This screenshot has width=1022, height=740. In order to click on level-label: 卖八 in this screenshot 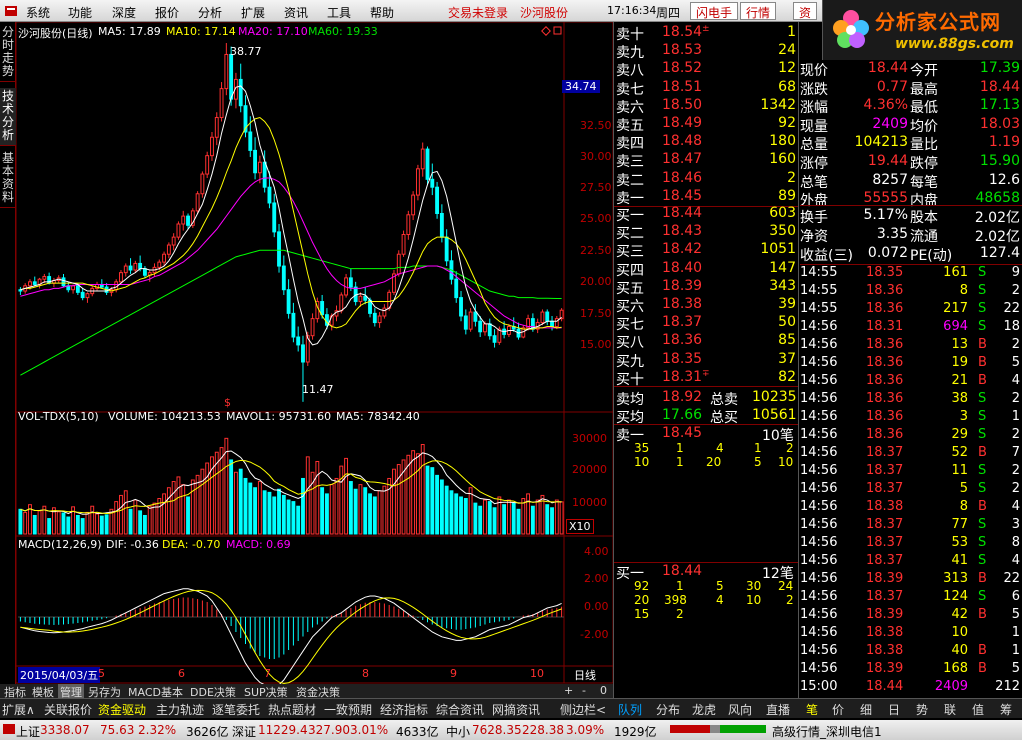, I will do `click(630, 71)`.